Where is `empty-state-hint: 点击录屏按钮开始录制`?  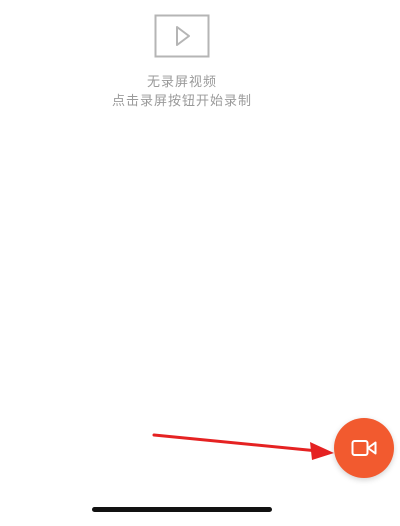 empty-state-hint: 点击录屏按钮开始录制 is located at coordinates (181, 101).